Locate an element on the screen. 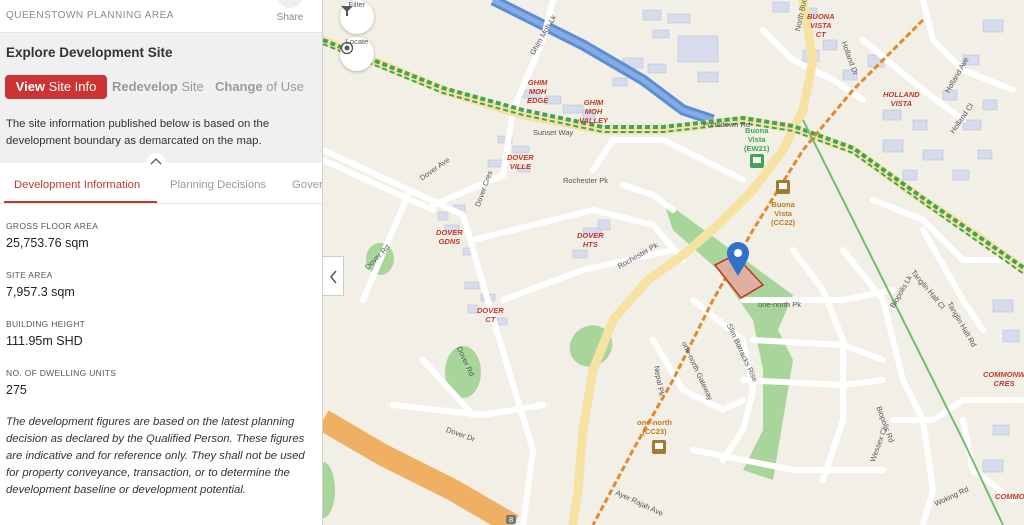  tab-development-information: Development Information is located at coordinates (77, 185).